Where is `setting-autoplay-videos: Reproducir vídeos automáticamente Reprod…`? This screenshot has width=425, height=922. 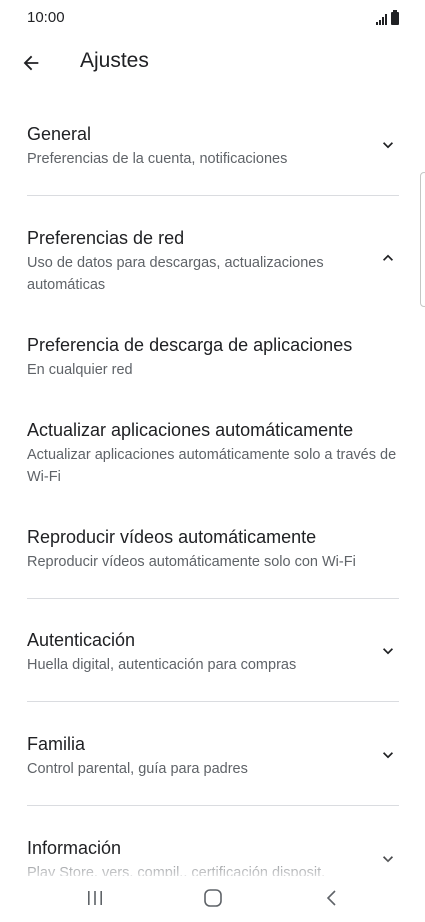
setting-autoplay-videos: Reproducir vídeos automáticamente Reprod… is located at coordinates (213, 549).